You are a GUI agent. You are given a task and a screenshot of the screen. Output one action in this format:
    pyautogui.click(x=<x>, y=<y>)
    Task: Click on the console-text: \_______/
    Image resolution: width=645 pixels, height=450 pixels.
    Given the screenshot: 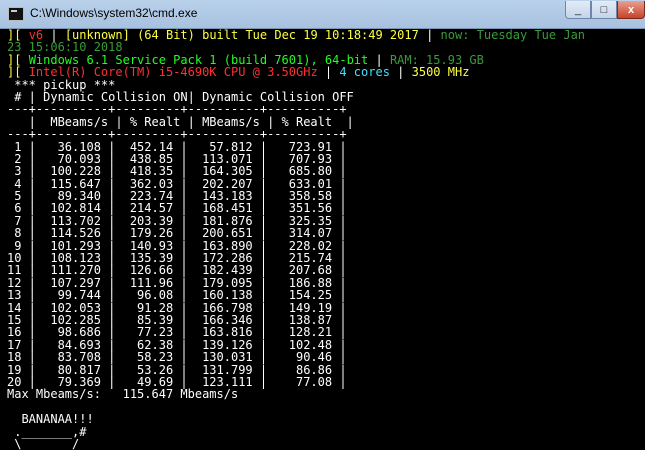 What is the action you would take?
    pyautogui.click(x=43, y=443)
    